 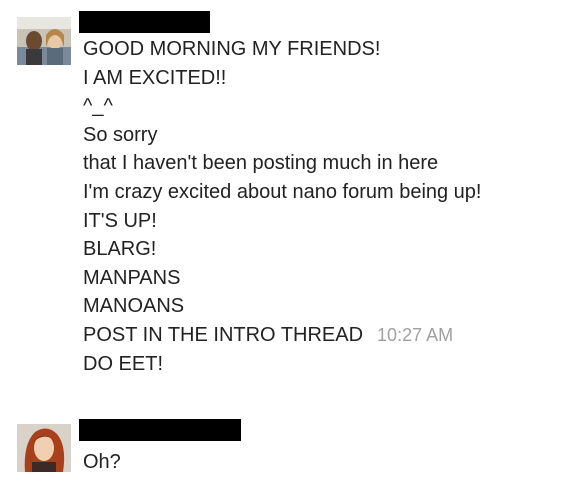 I want to click on message-line: BLARG!, so click(x=120, y=249).